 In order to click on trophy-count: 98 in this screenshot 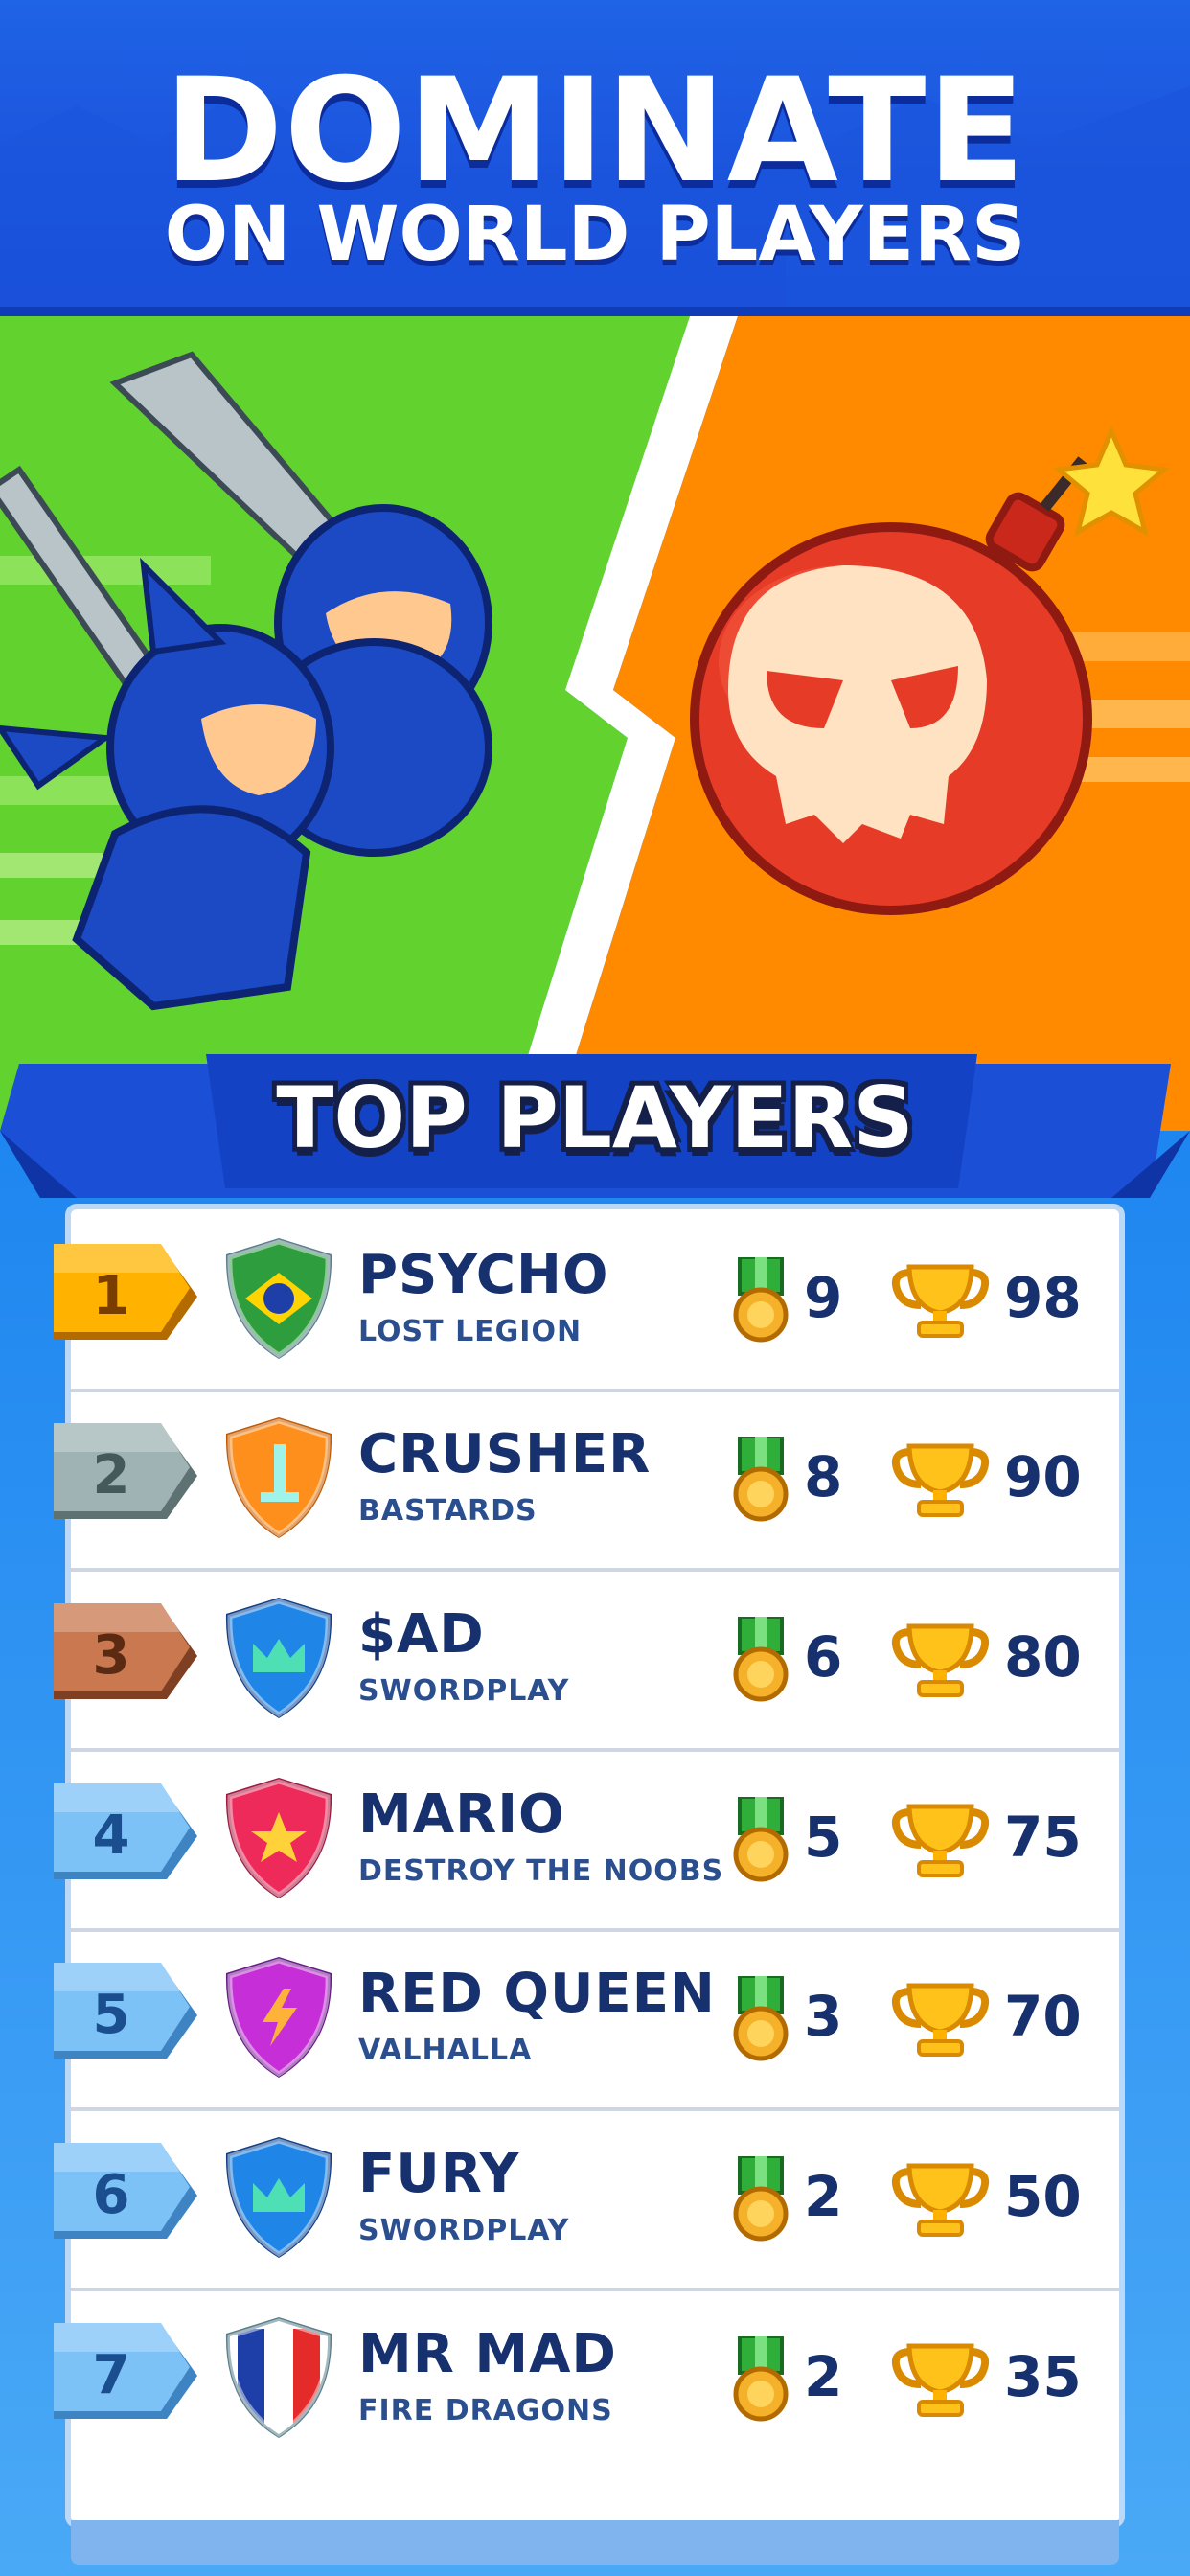, I will do `click(1043, 1297)`.